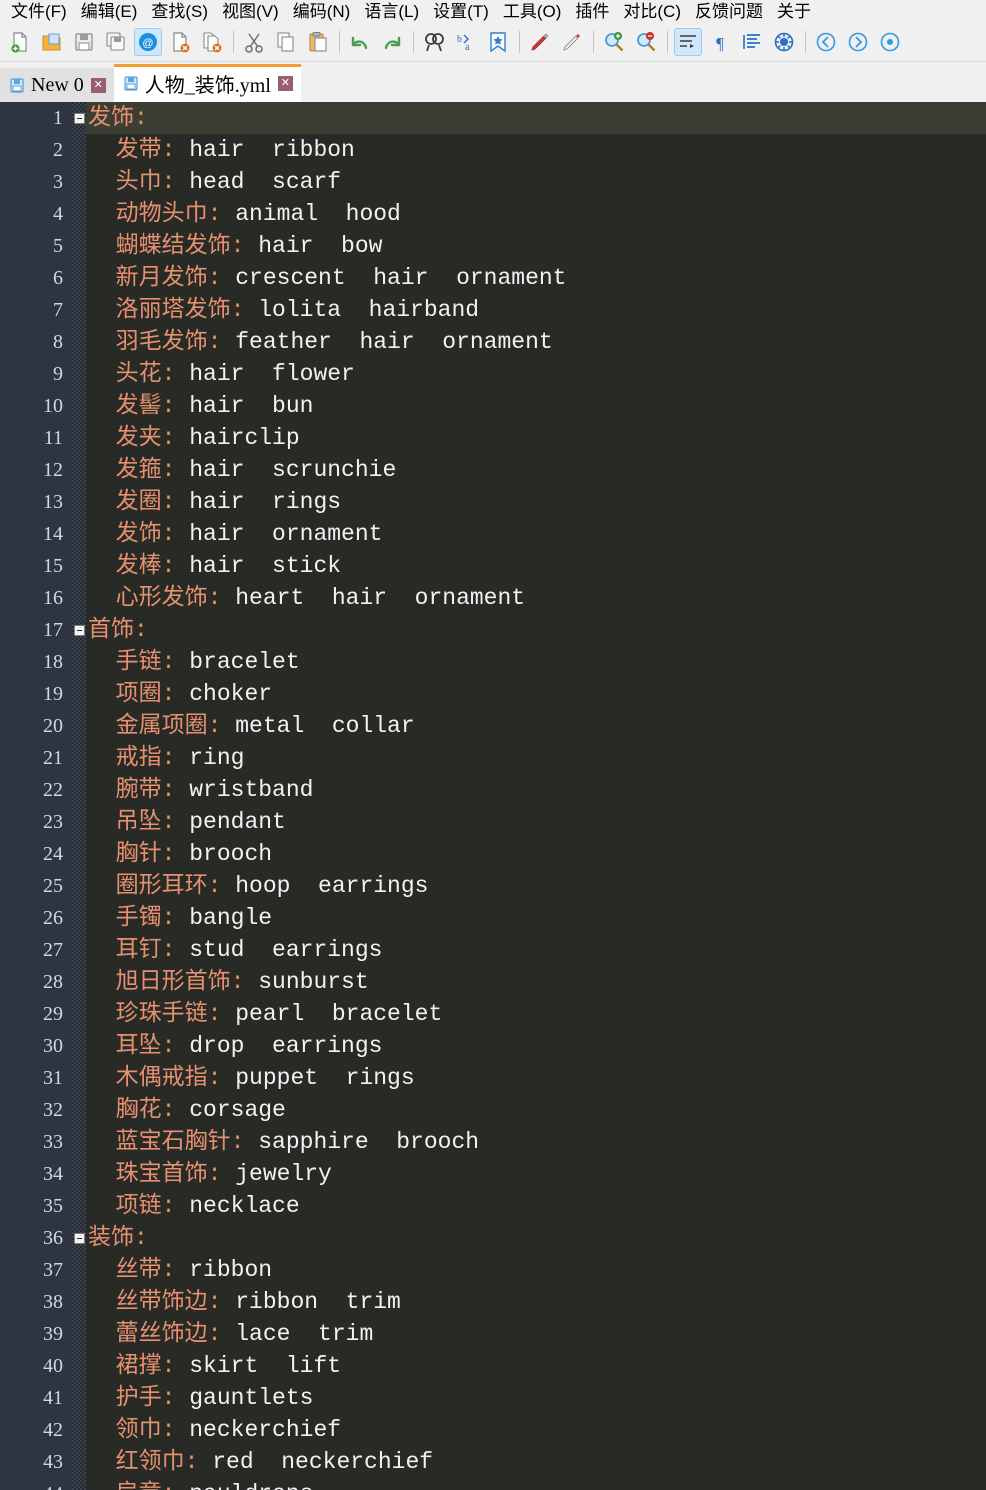  Describe the element at coordinates (286, 42) in the screenshot. I see `toolbar-button-copy` at that location.